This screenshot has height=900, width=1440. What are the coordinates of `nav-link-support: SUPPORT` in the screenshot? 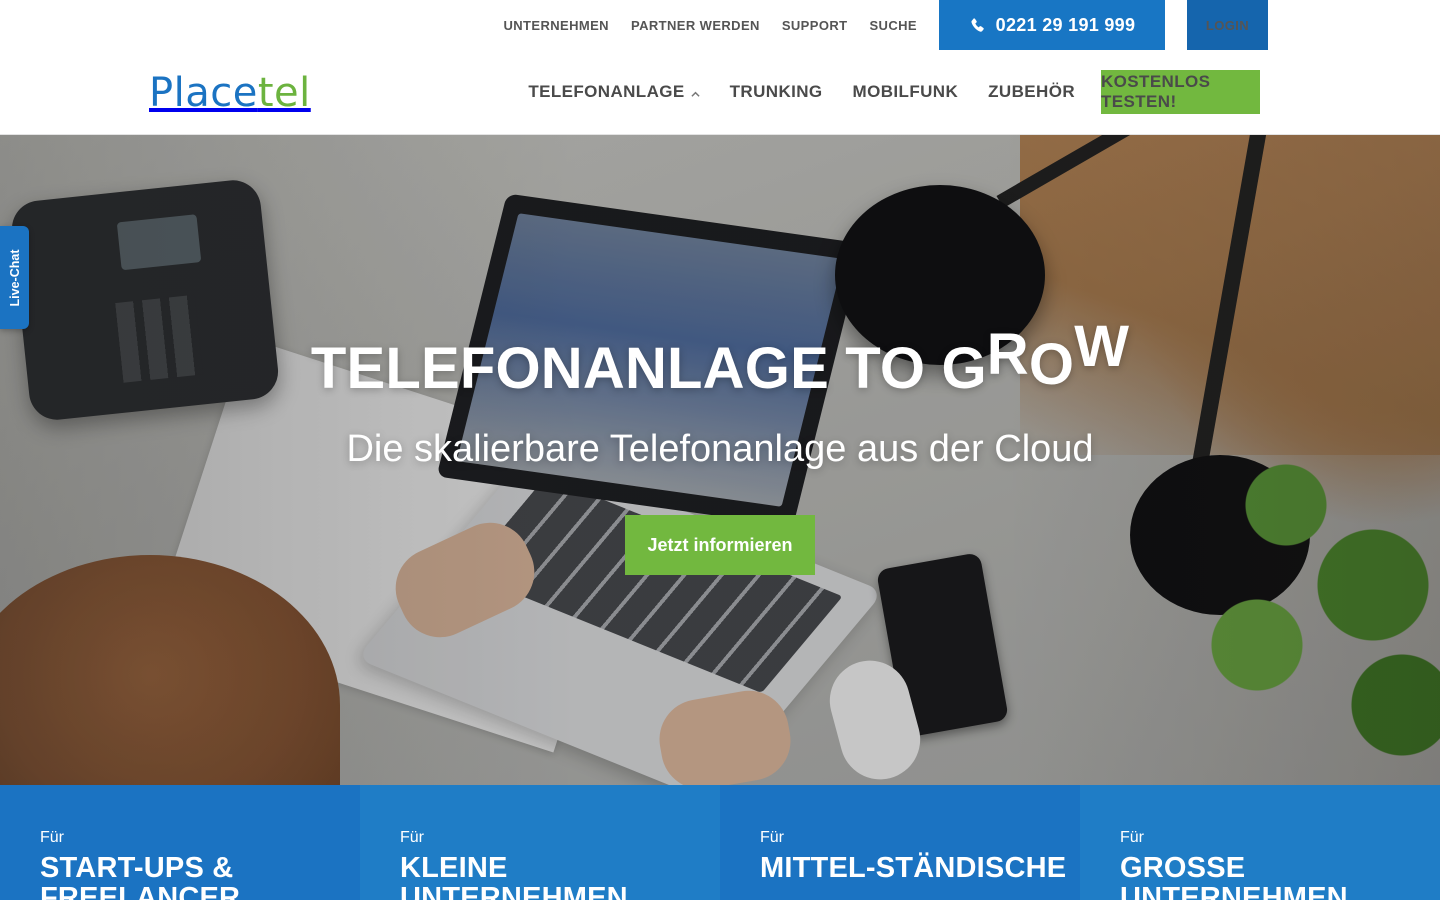 It's located at (815, 25).